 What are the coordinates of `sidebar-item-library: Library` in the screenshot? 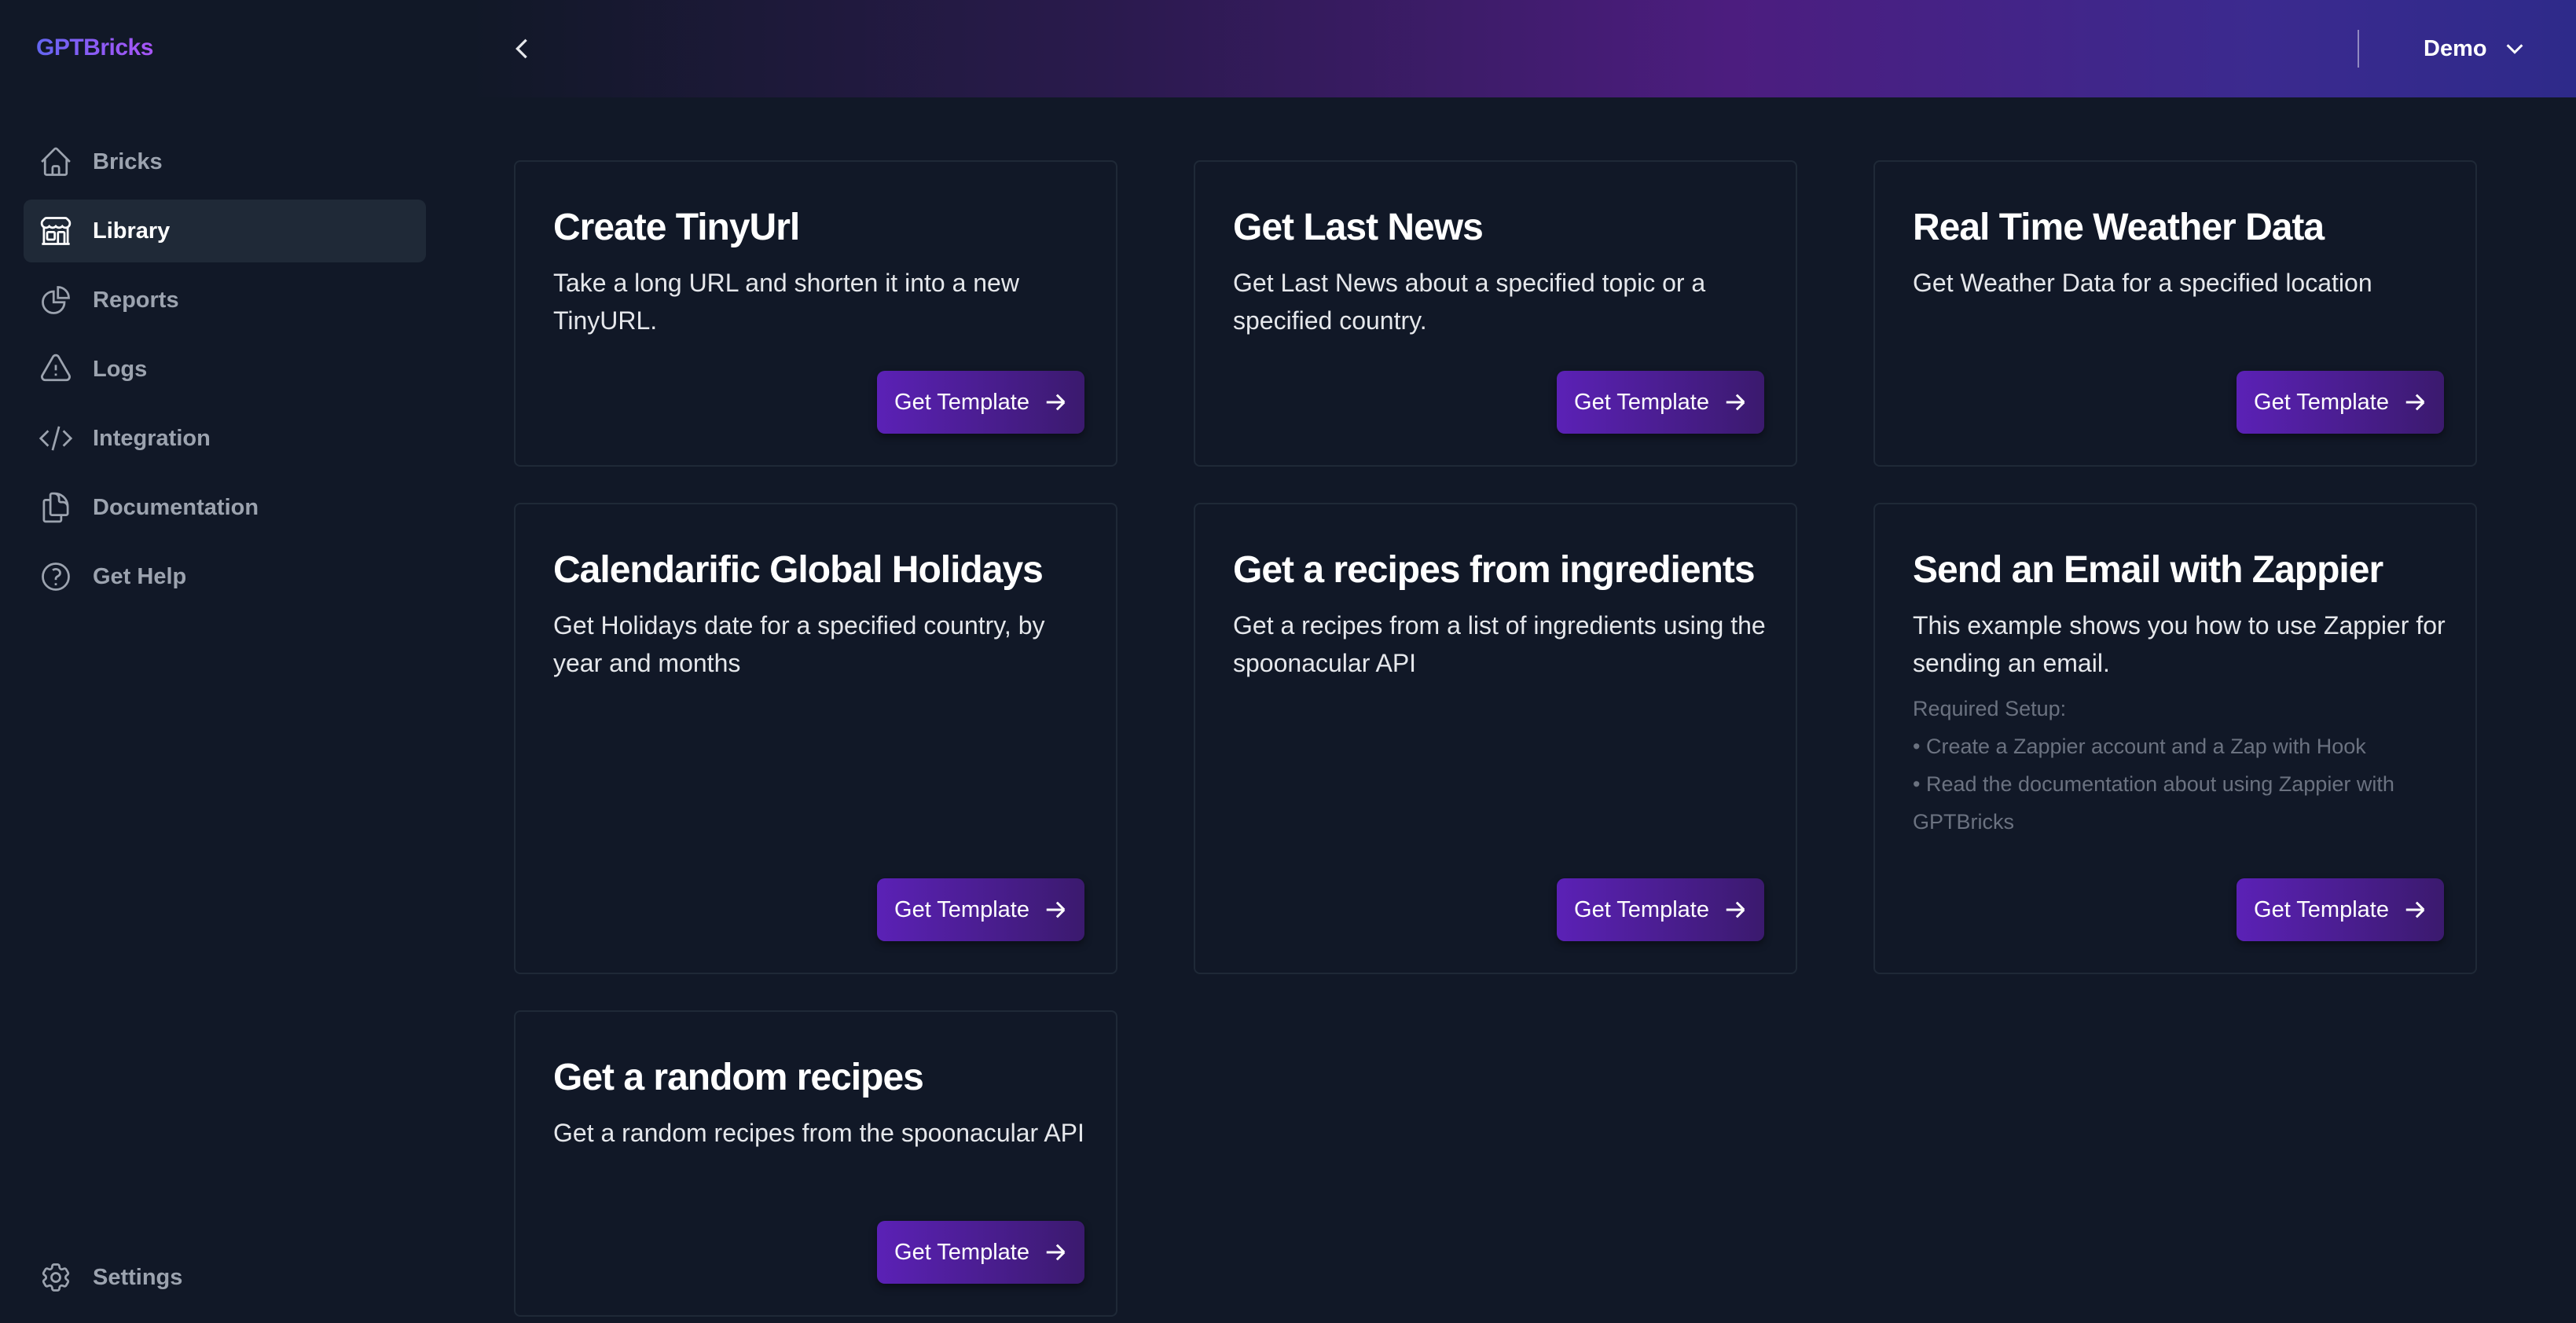 It's located at (225, 231).